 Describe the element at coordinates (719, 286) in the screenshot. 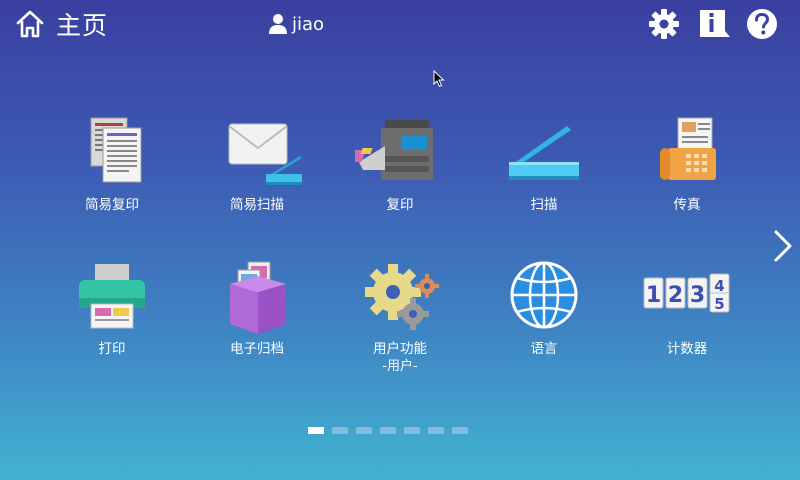

I see `svg-text: 4` at that location.